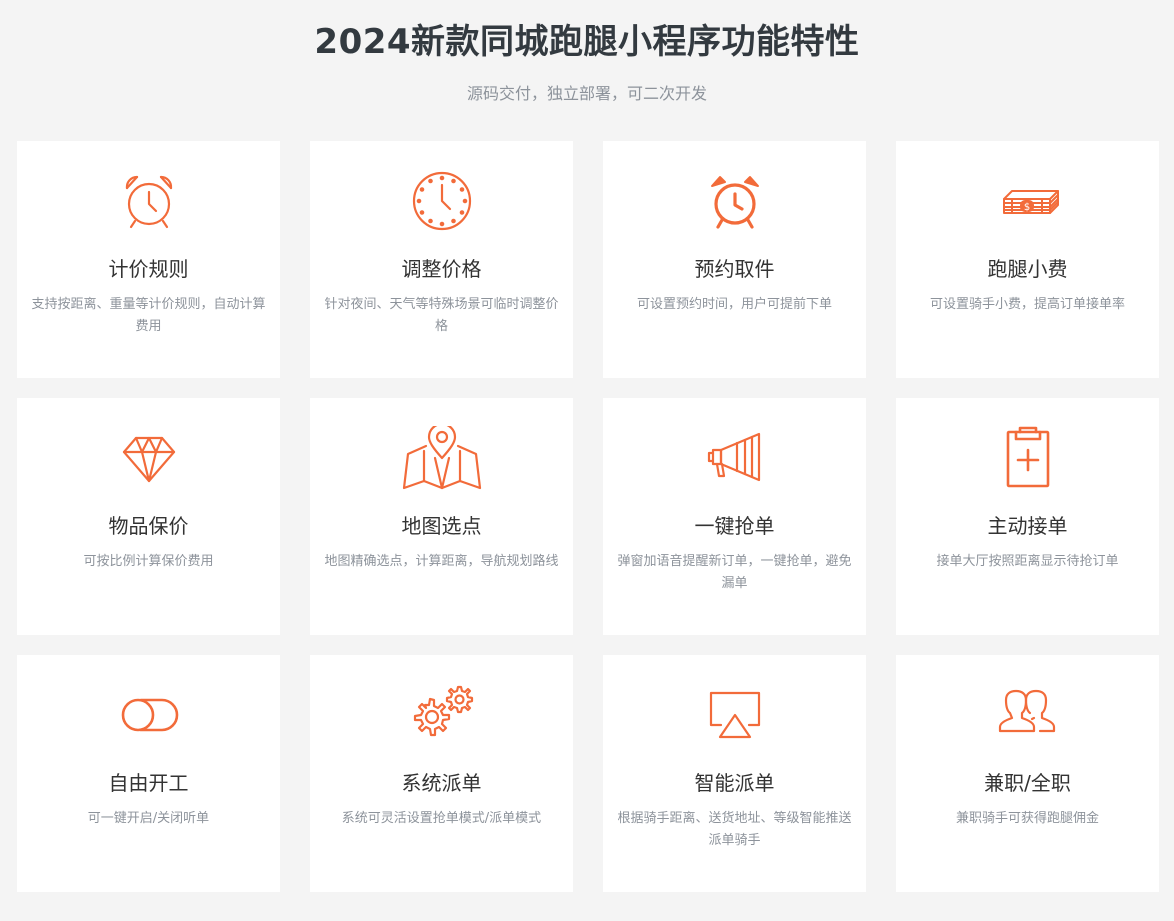 The width and height of the screenshot is (1174, 921). I want to click on feature-card-insured-value: 物品保价 可按比例计算保价费用, so click(148, 516).